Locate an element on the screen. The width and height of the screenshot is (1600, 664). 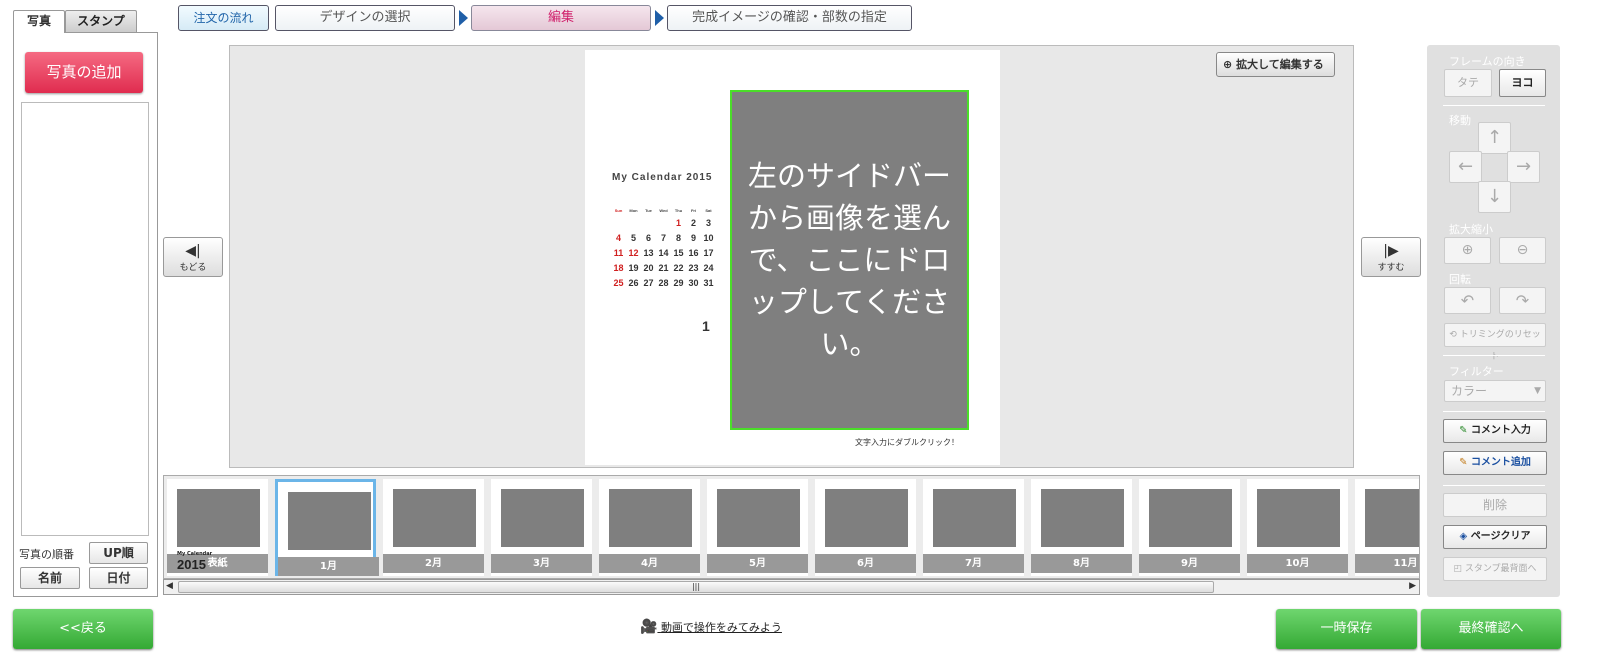
page-thumbnail: 4月 is located at coordinates (649, 527).